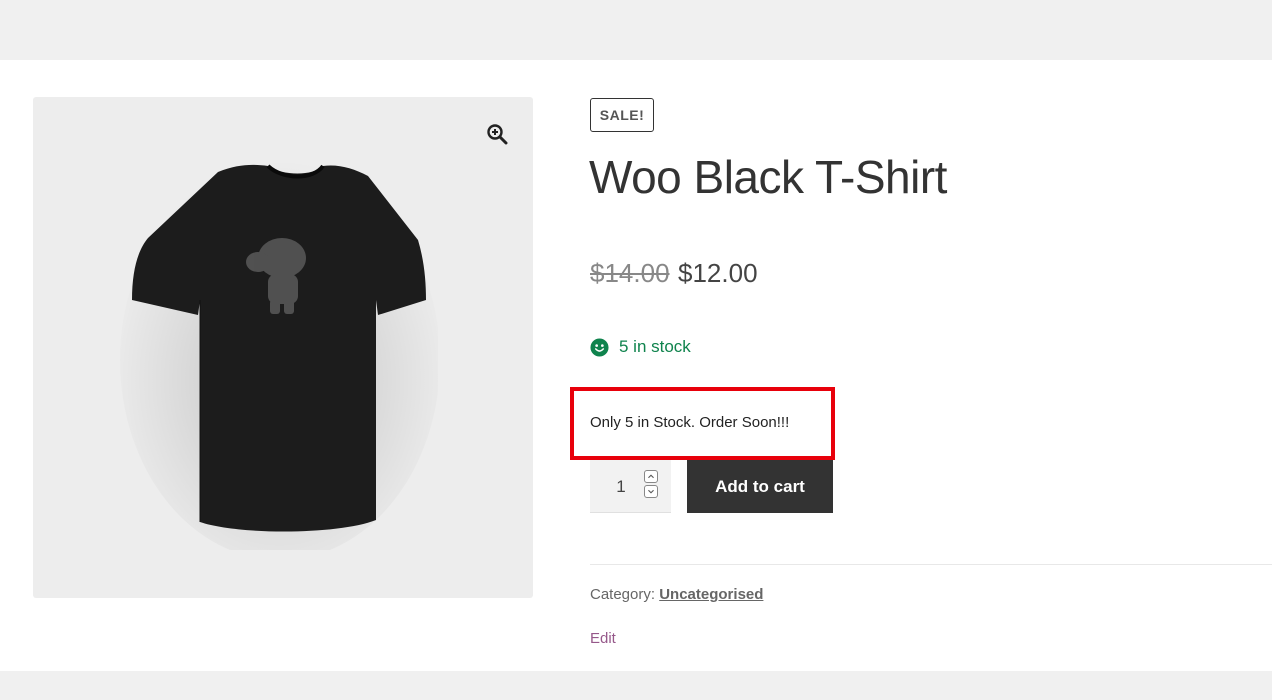 This screenshot has width=1272, height=700. I want to click on sale-price: $12.00, so click(718, 273).